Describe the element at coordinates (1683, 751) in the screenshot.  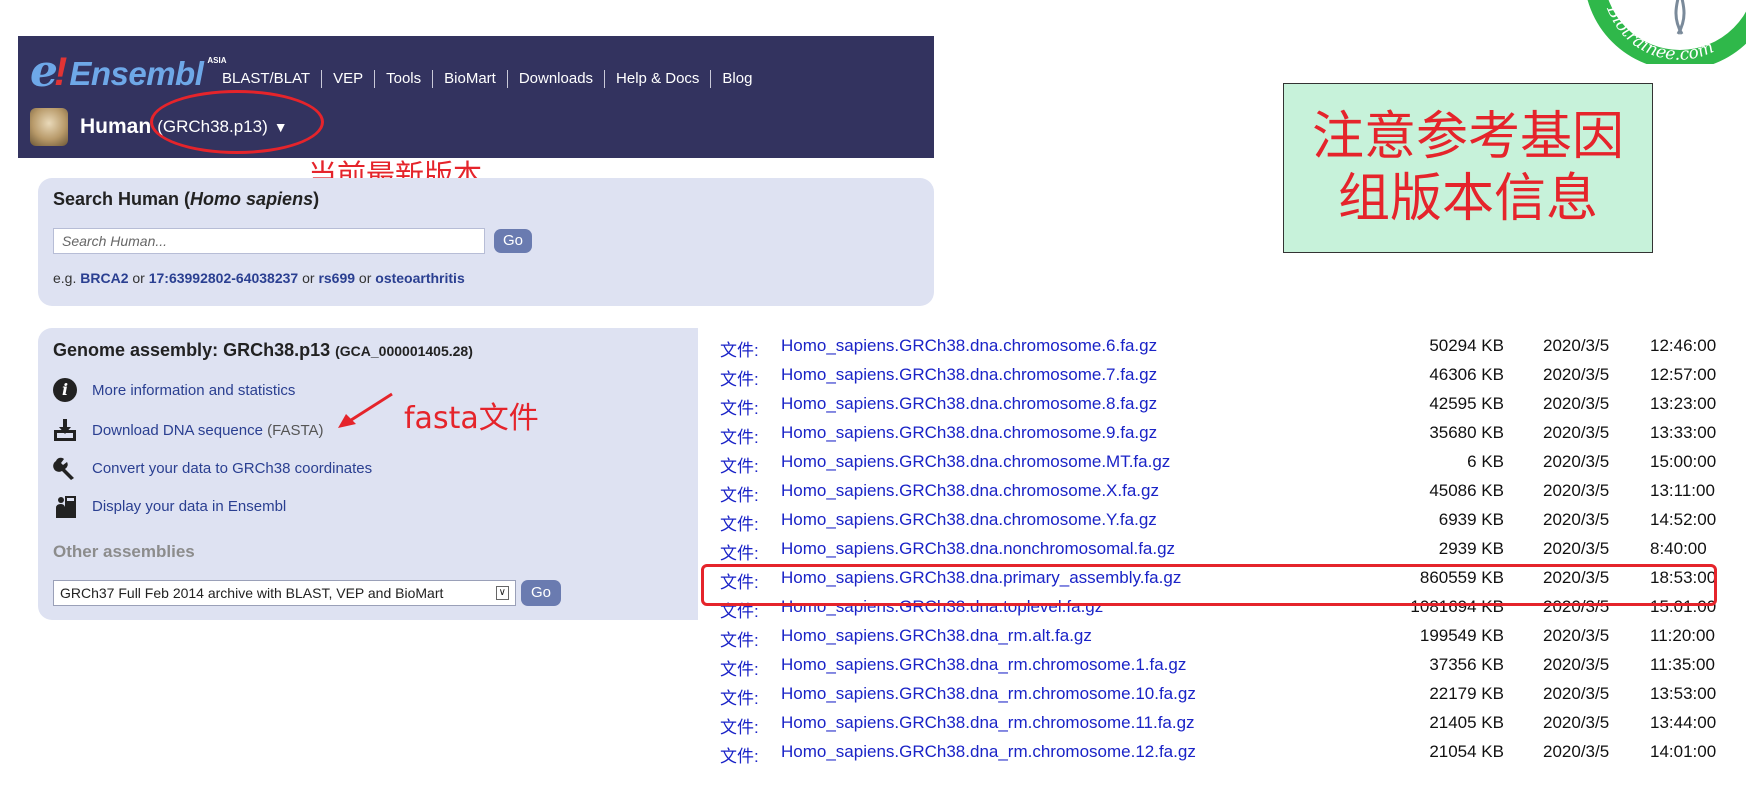
I see `file-time: 14:01:00` at that location.